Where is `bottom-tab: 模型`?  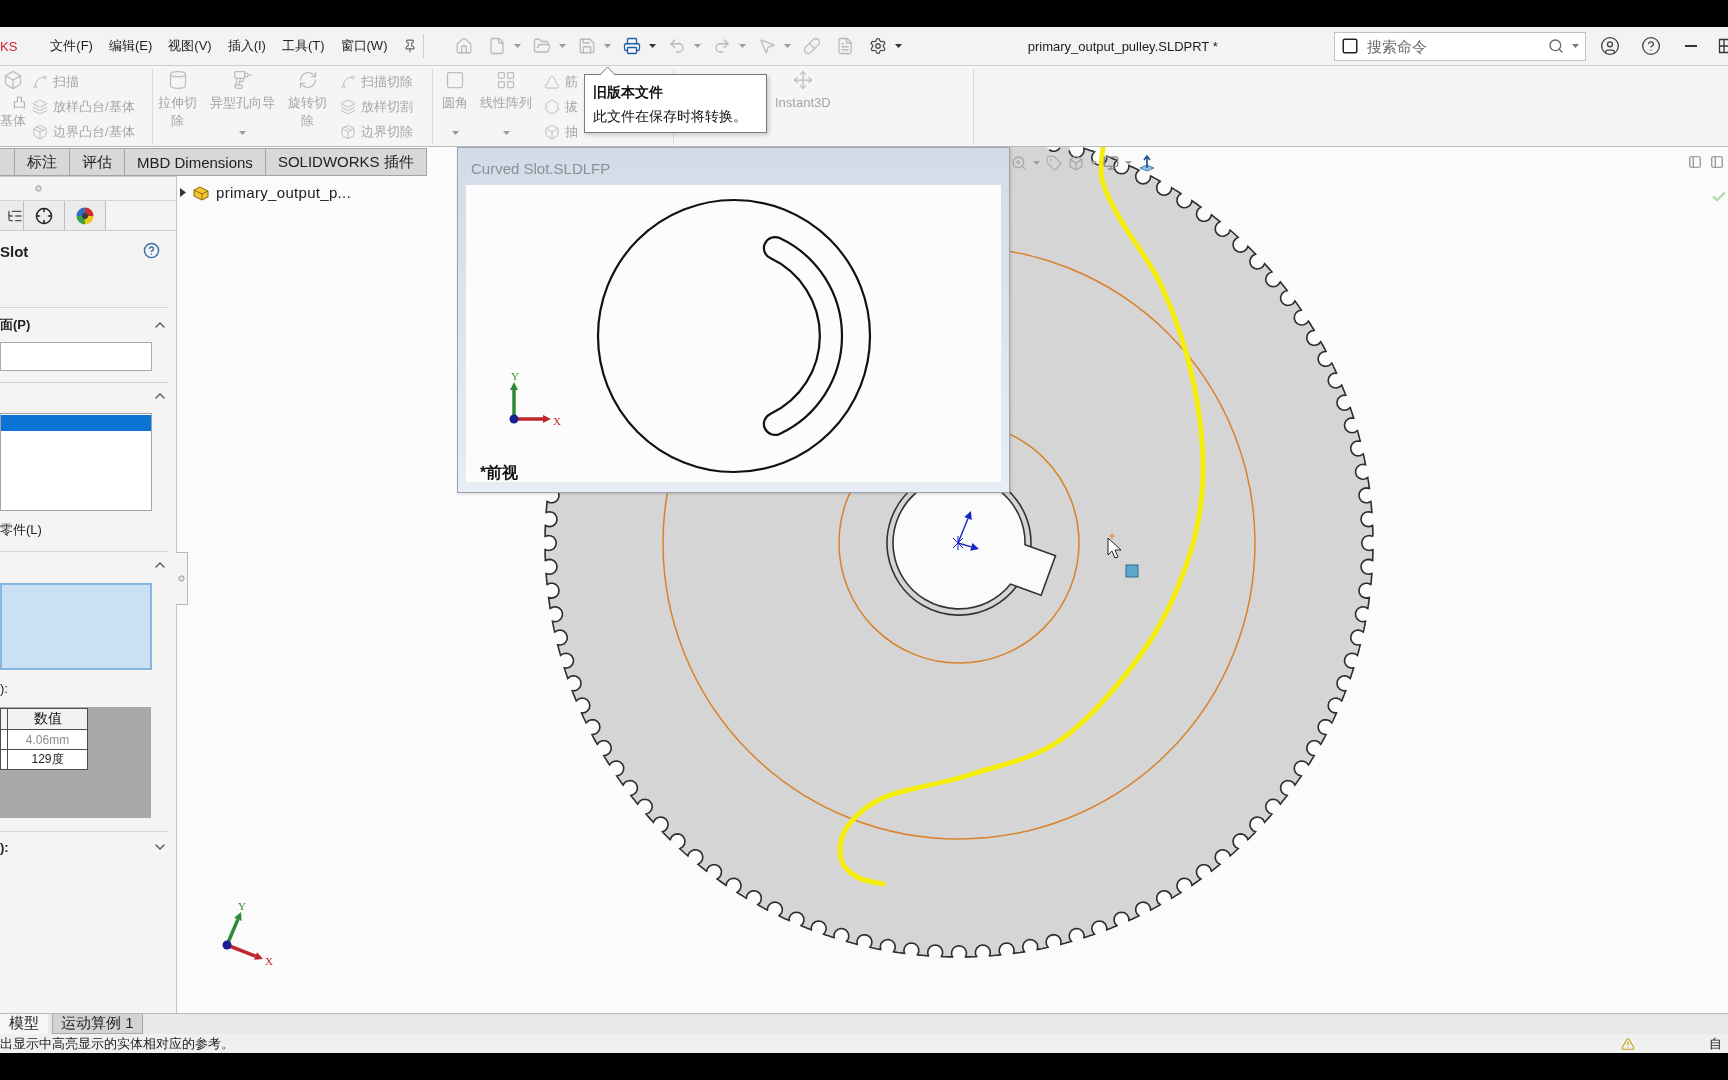 bottom-tab: 模型 is located at coordinates (24, 1024).